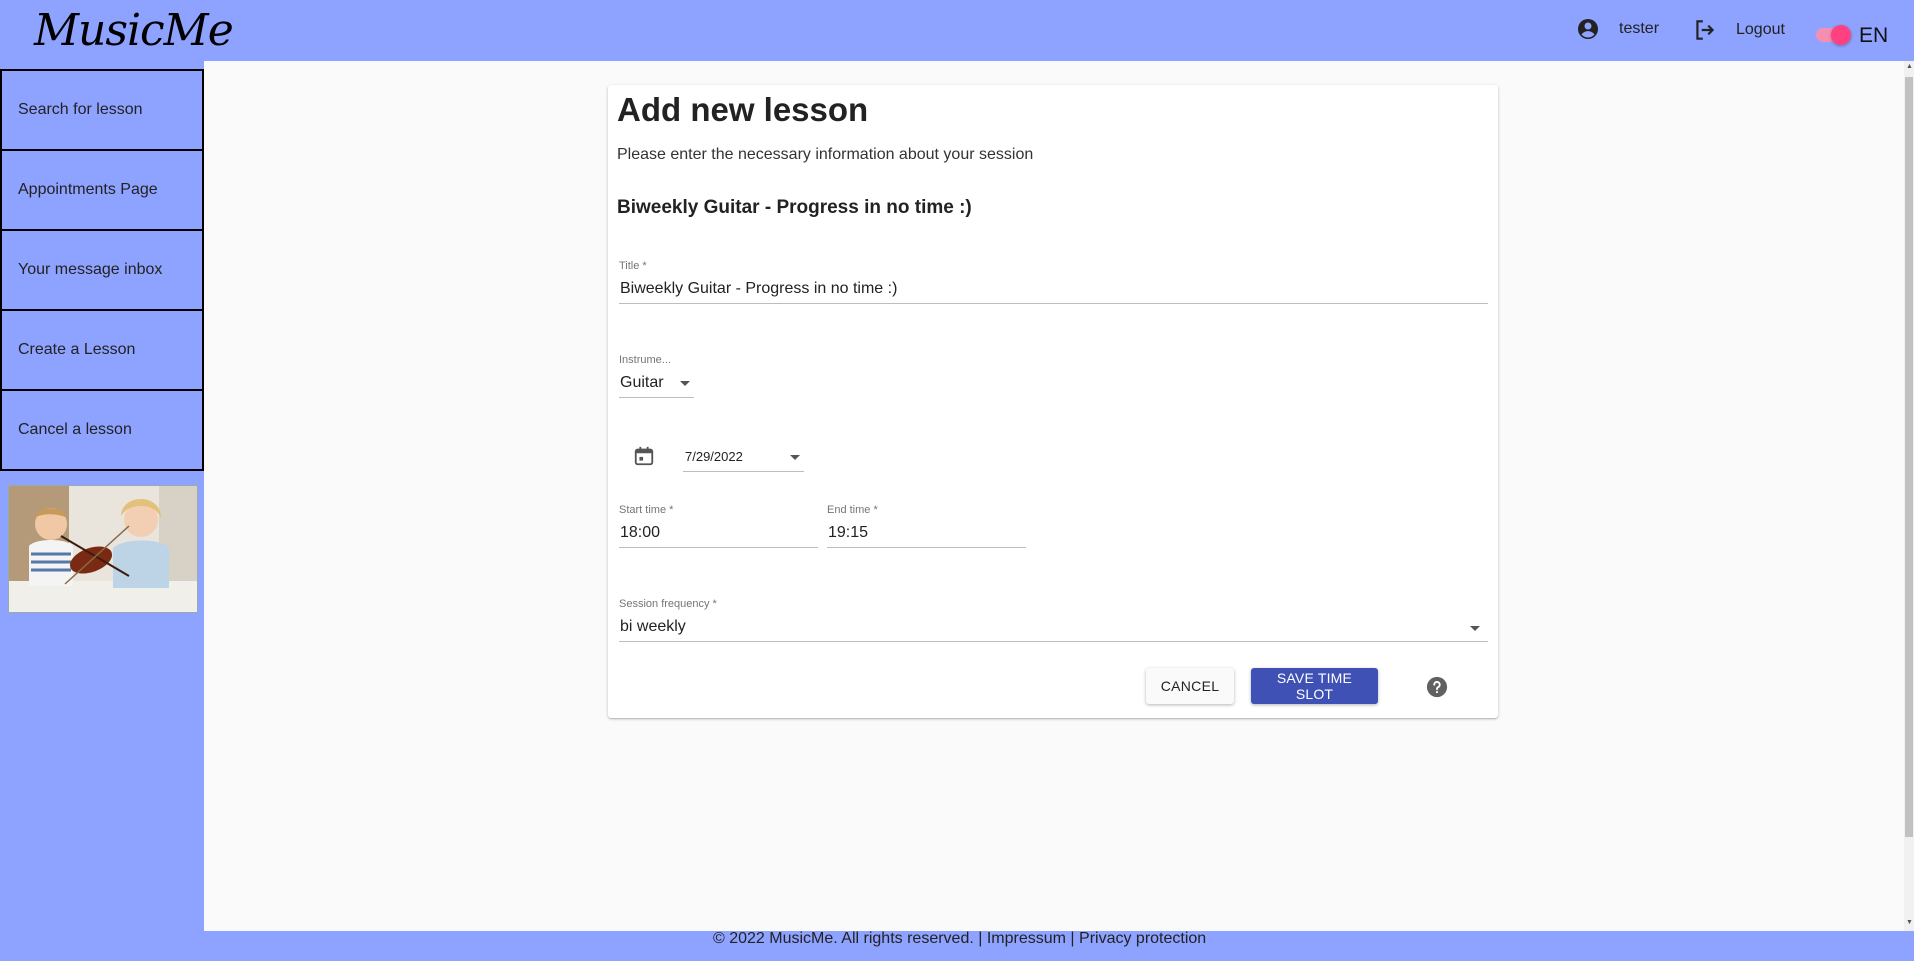  What do you see at coordinates (90, 269) in the screenshot?
I see `sidebar-item-label: Your message inbox` at bounding box center [90, 269].